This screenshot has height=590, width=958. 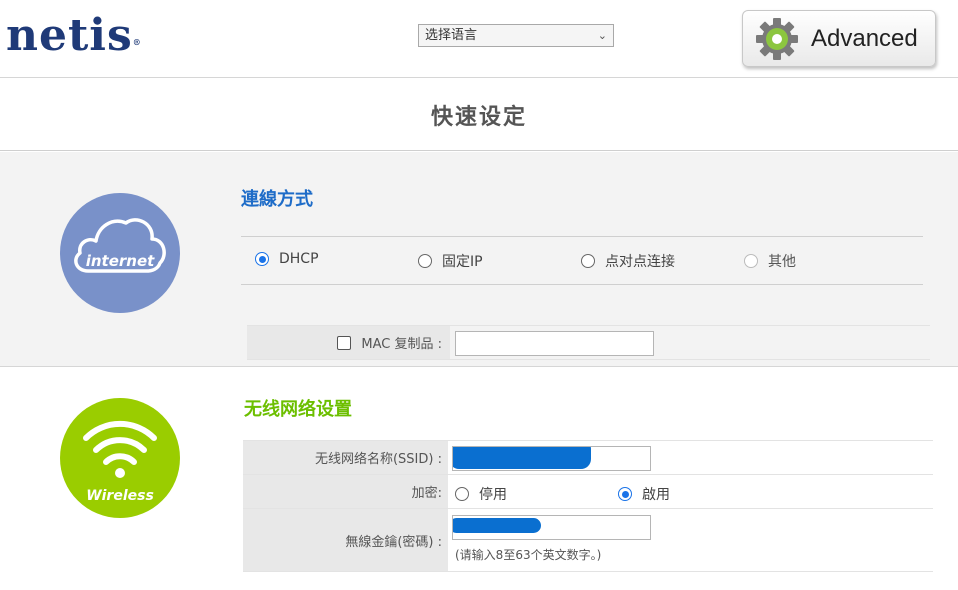 I want to click on mac-clone-row: MAC 复制品 :, so click(x=588, y=342).